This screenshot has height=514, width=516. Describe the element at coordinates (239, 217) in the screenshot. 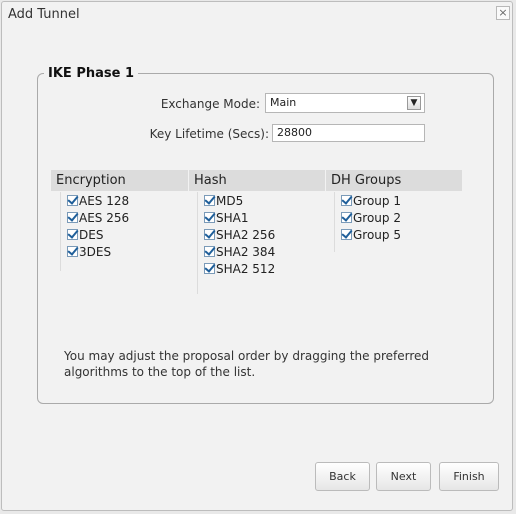

I see `list-item: SHA1` at that location.